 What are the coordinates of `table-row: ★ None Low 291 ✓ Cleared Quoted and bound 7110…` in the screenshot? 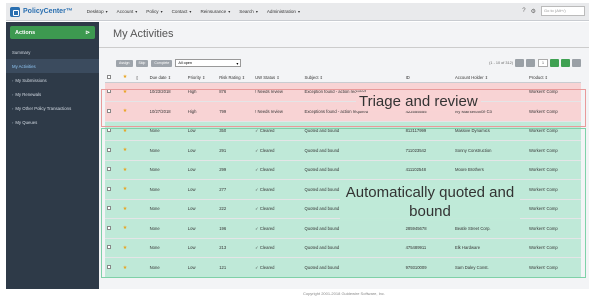 It's located at (343, 150).